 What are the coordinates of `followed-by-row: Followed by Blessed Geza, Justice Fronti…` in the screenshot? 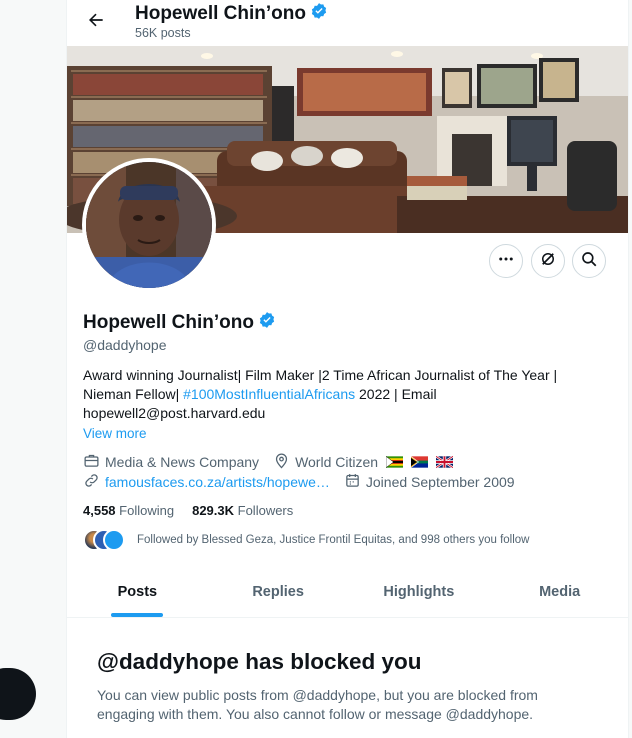 It's located at (306, 540).